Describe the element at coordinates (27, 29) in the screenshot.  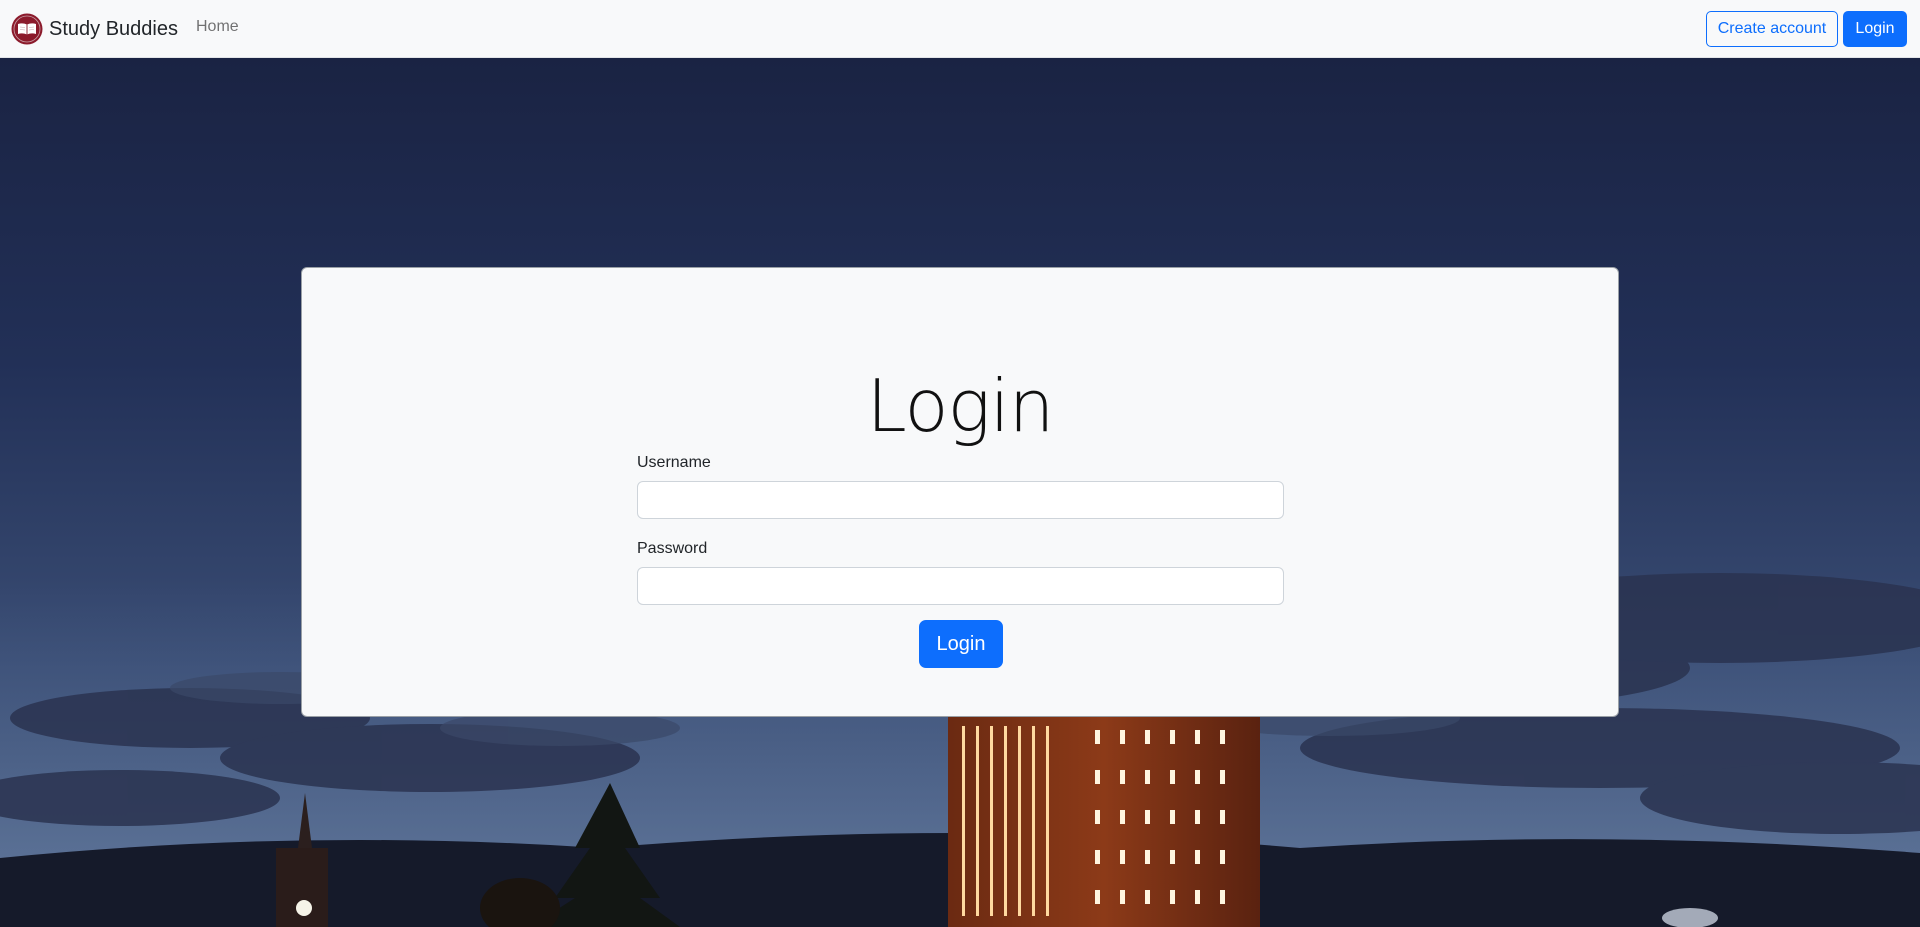
I see `book-logo-icon` at that location.